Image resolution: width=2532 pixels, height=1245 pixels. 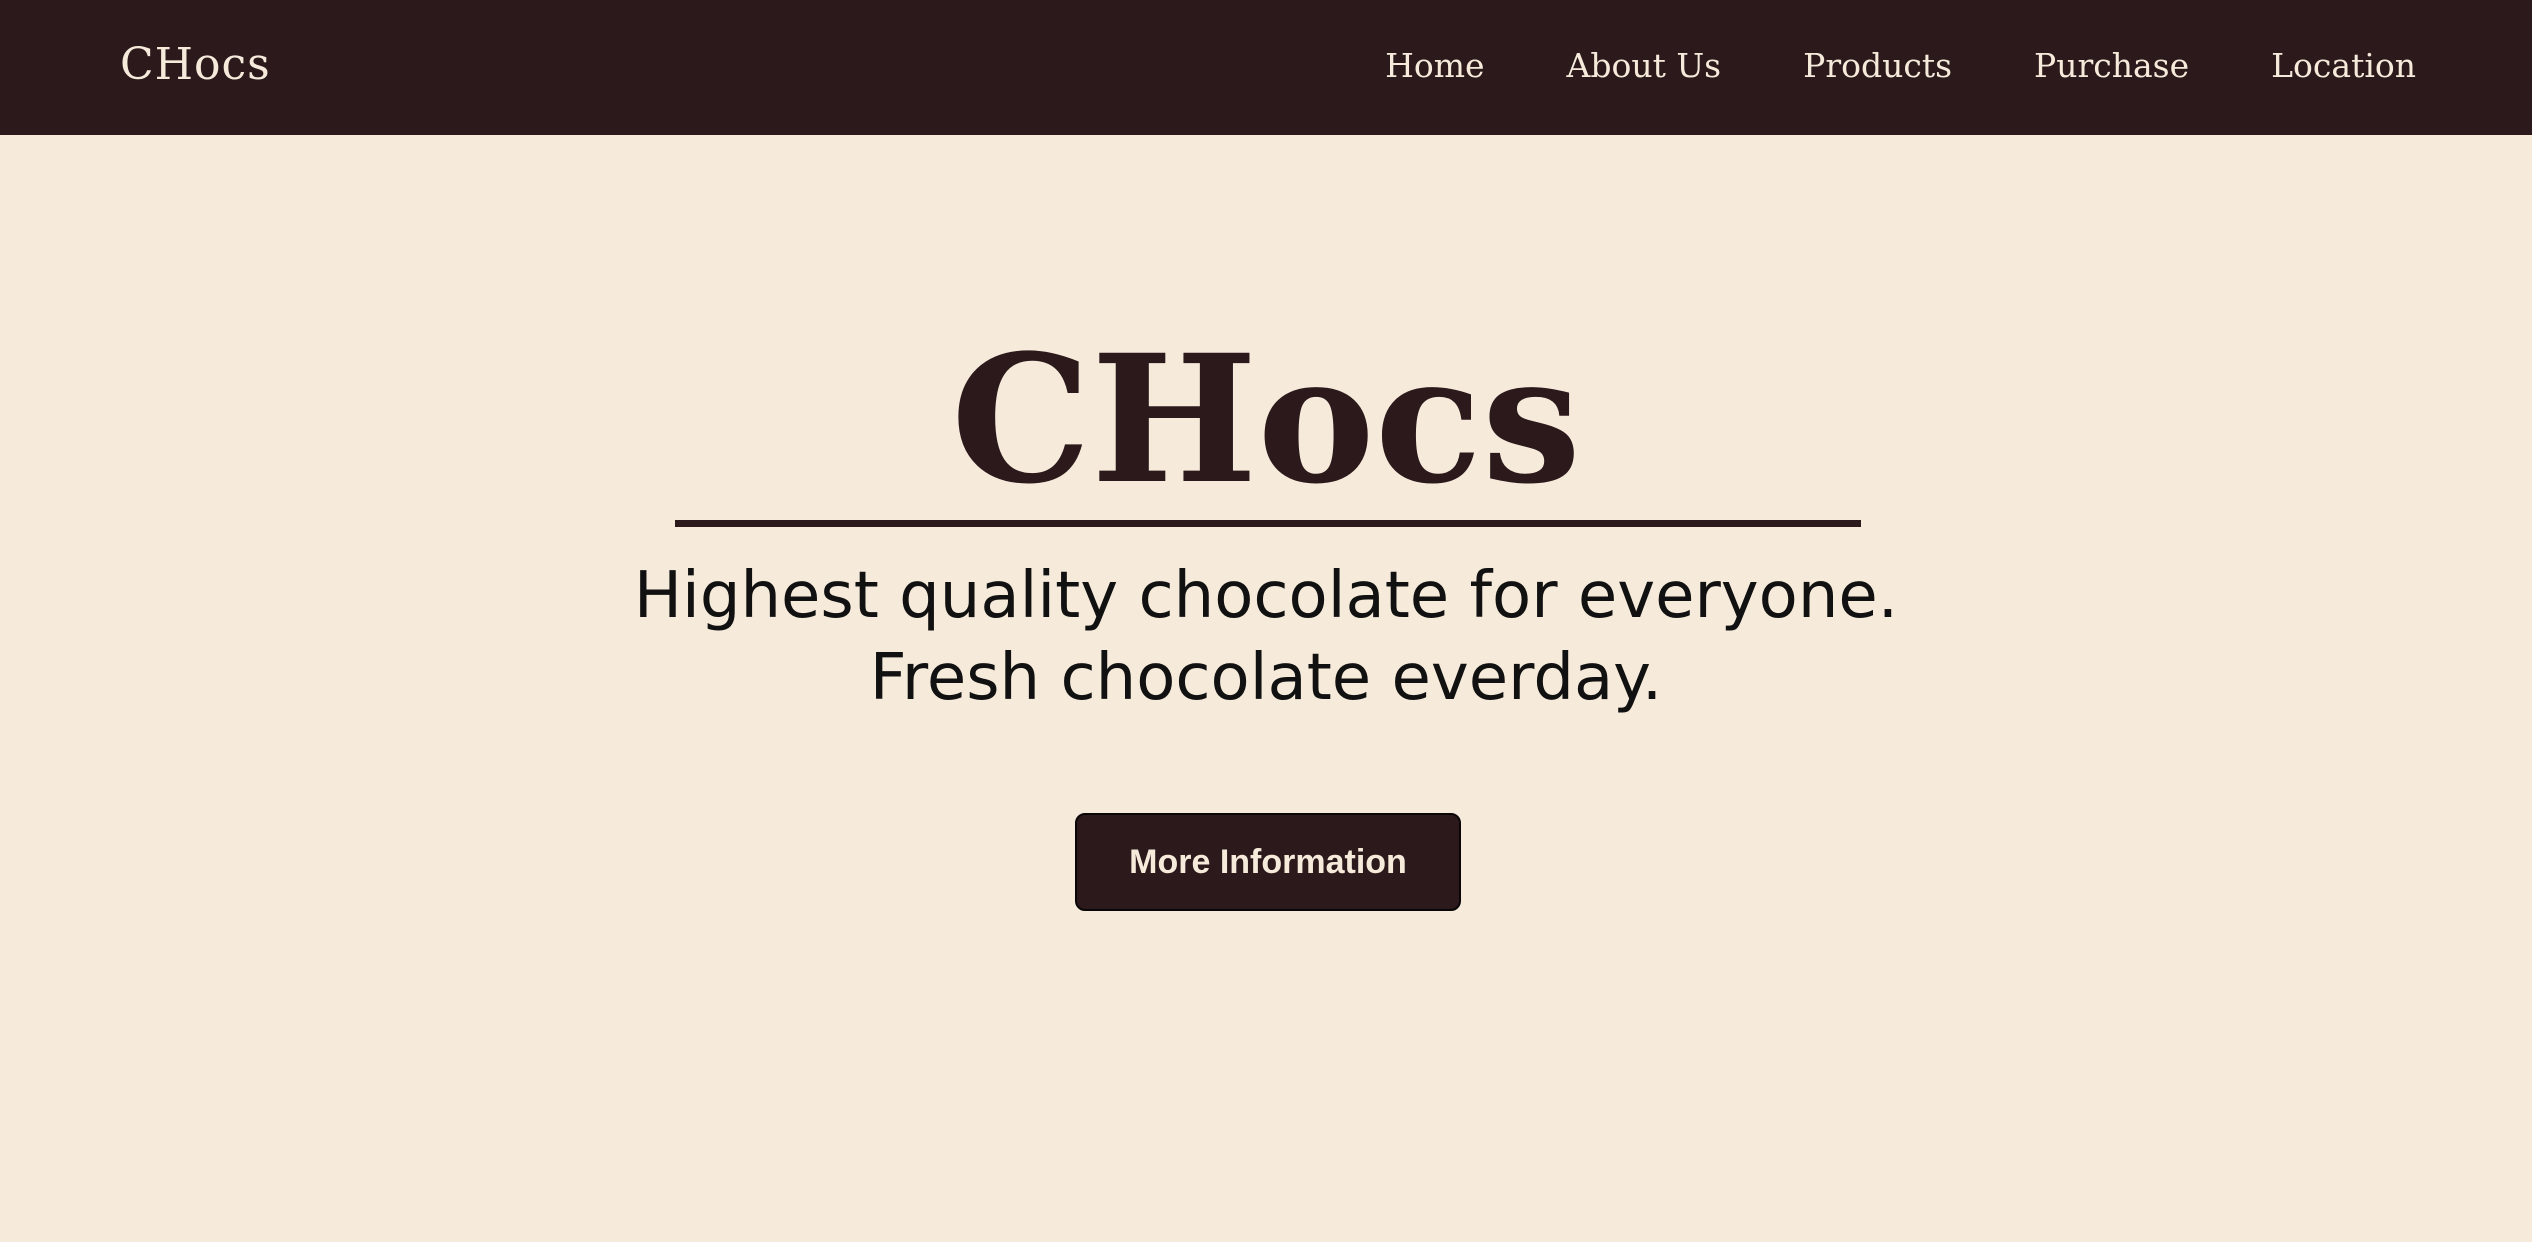 What do you see at coordinates (1266, 596) in the screenshot?
I see `hero-tagline-line-1: Highest quality chocolate for everyone.` at bounding box center [1266, 596].